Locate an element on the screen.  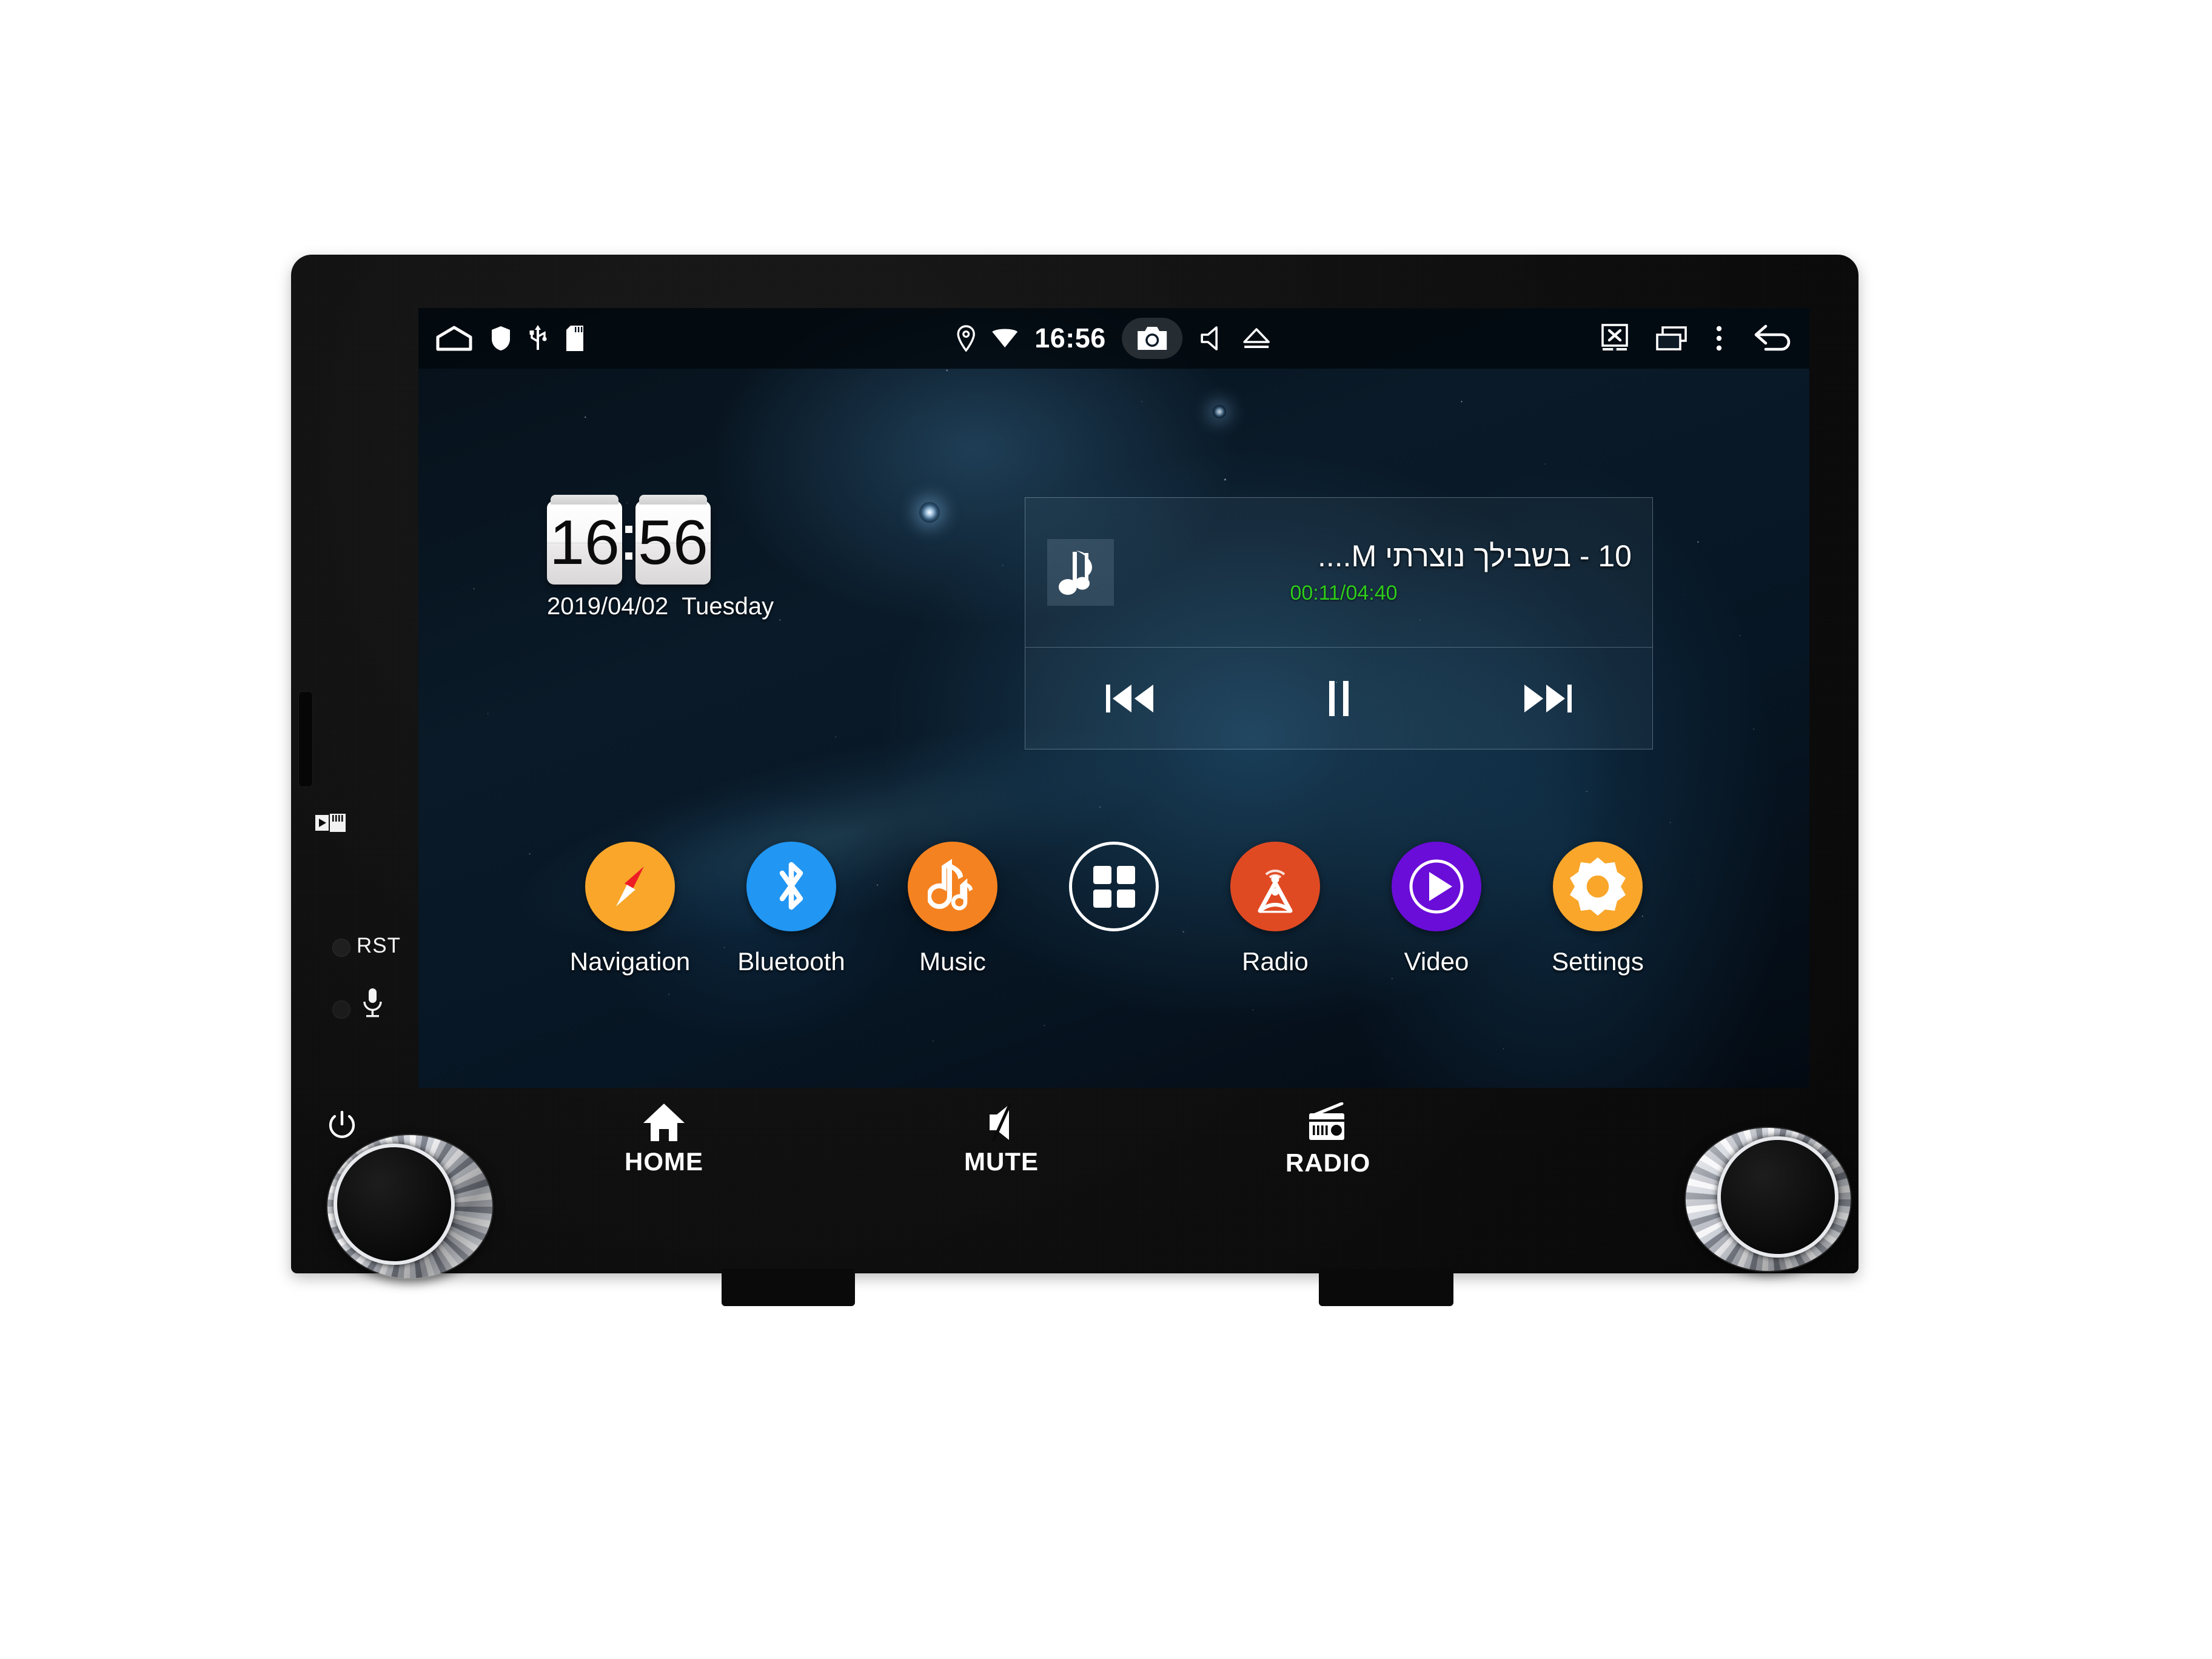
app-navigation: Navigation is located at coordinates (630, 909).